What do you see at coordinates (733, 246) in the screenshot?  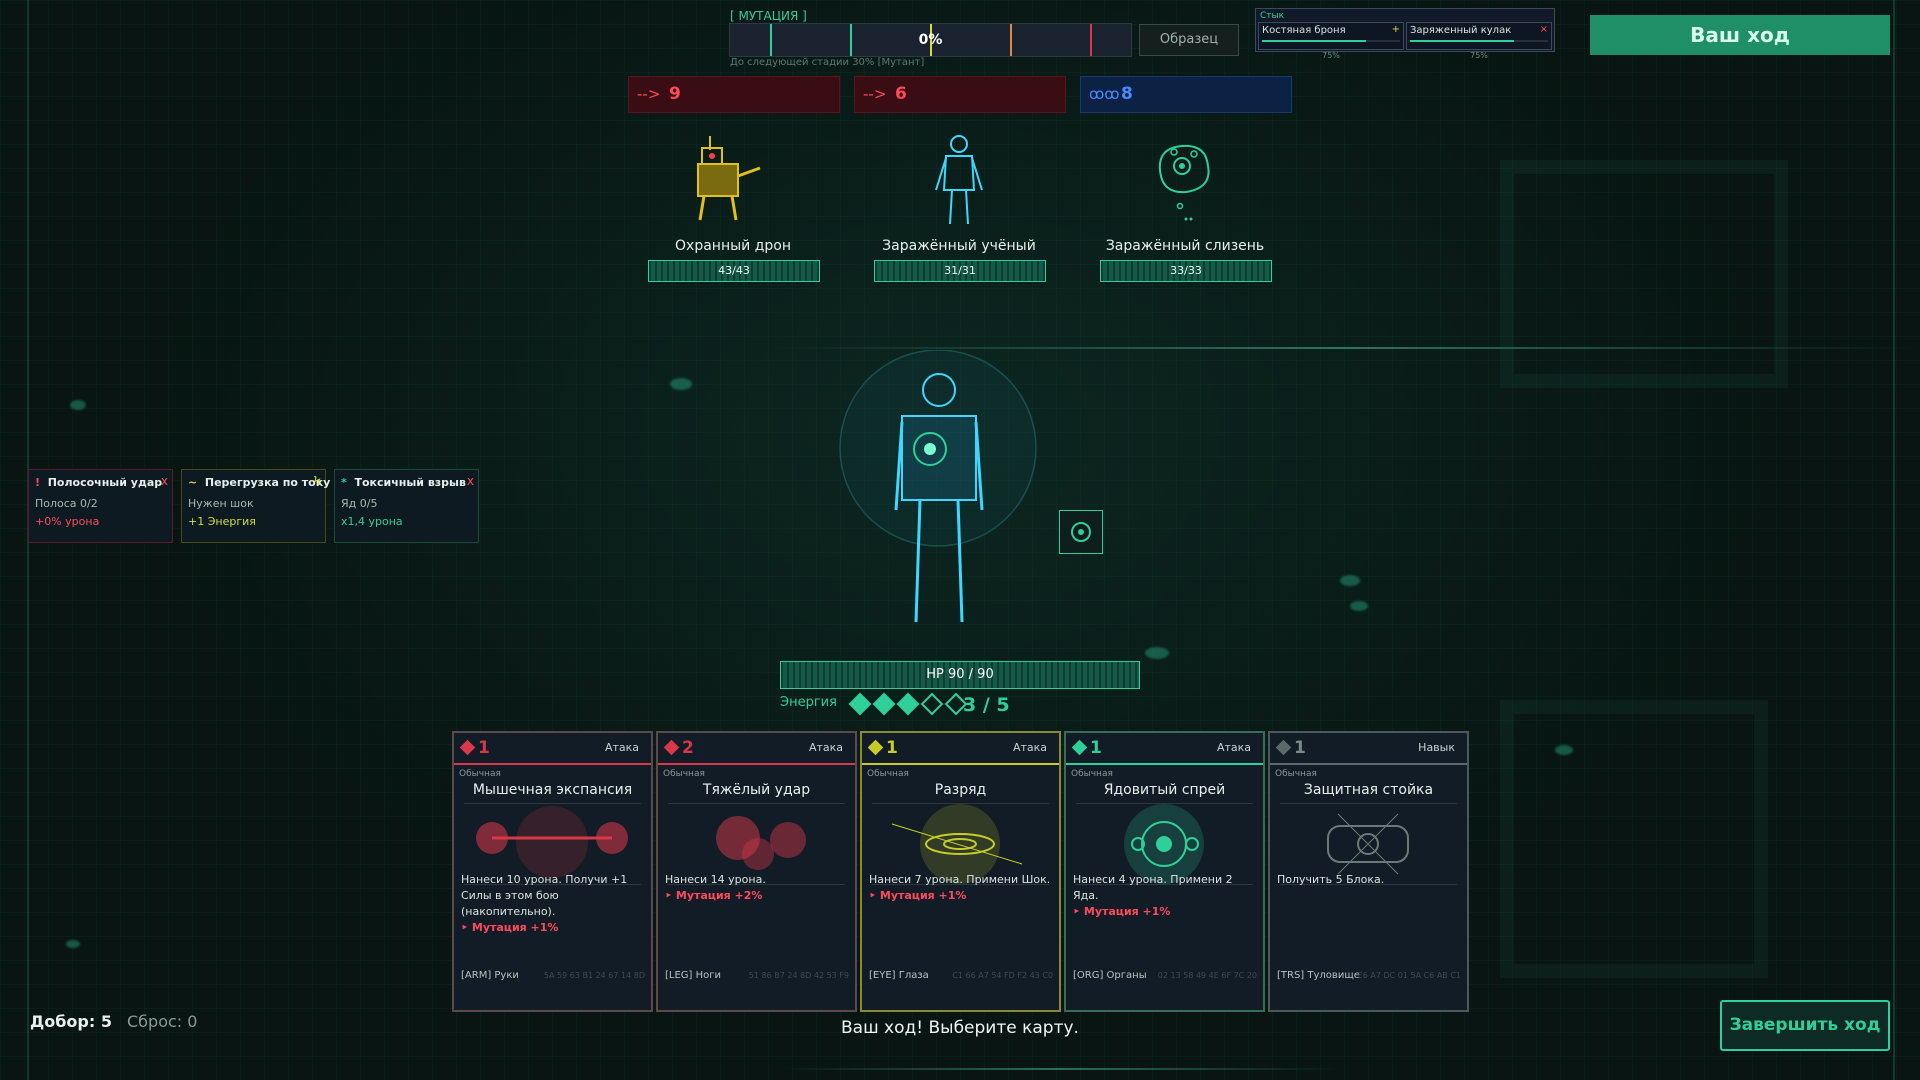 I see `enemy-name: Охранный дрон` at bounding box center [733, 246].